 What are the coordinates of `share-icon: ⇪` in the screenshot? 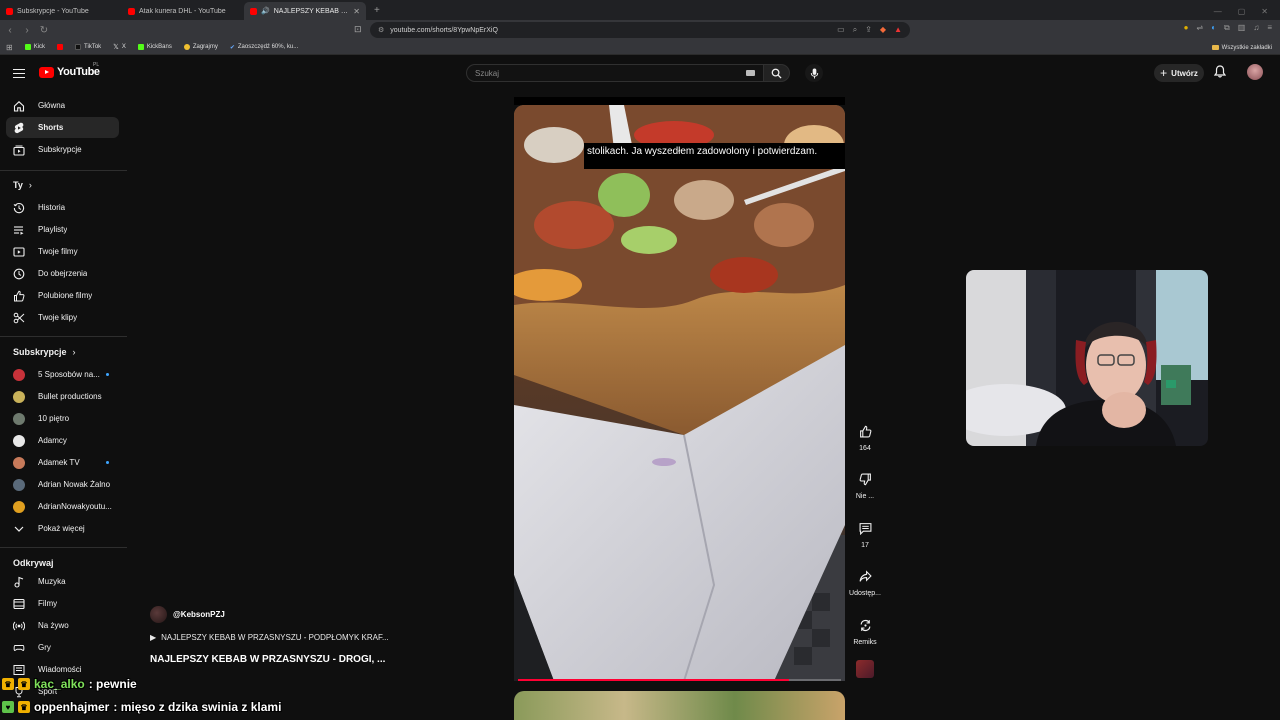 It's located at (868, 30).